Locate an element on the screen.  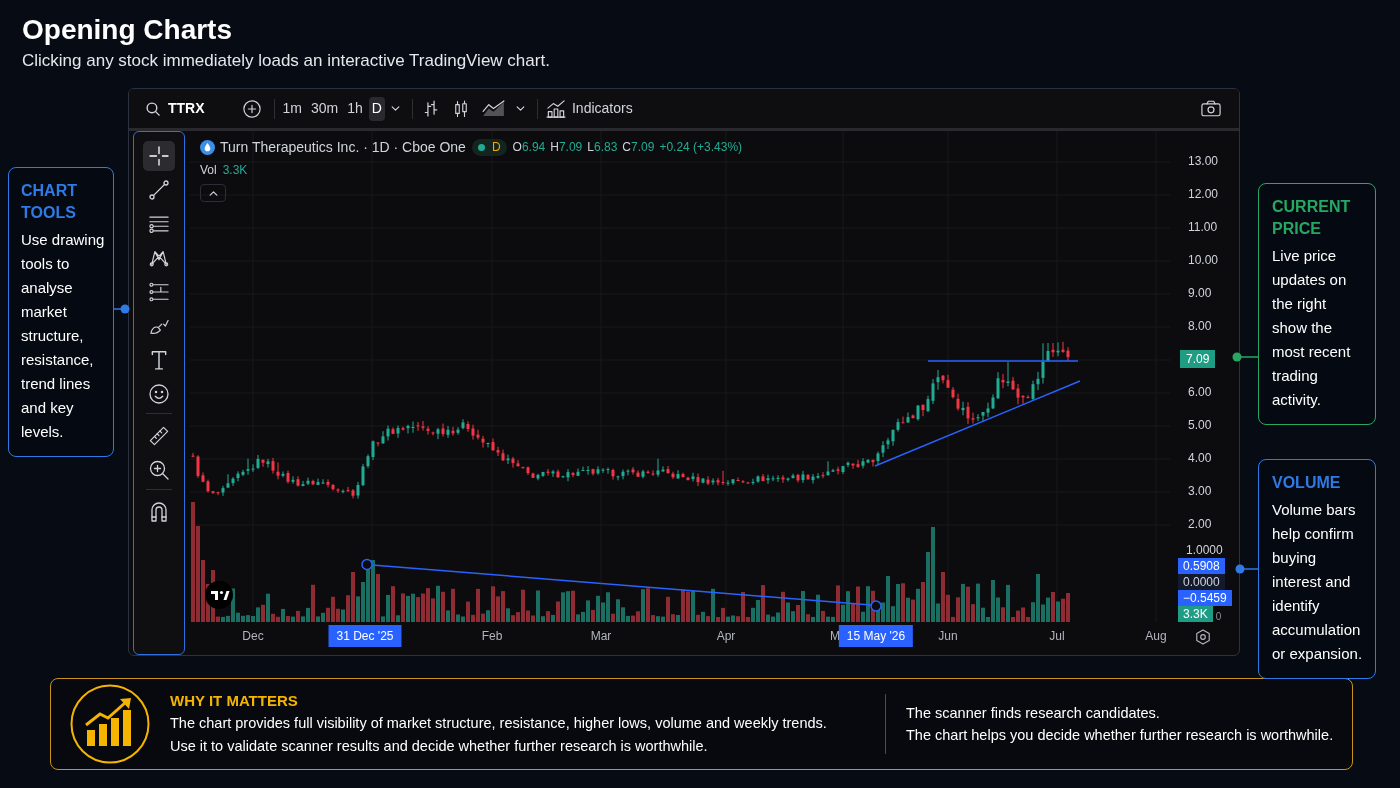
callout-title: VOLUME is located at coordinates (1307, 483).